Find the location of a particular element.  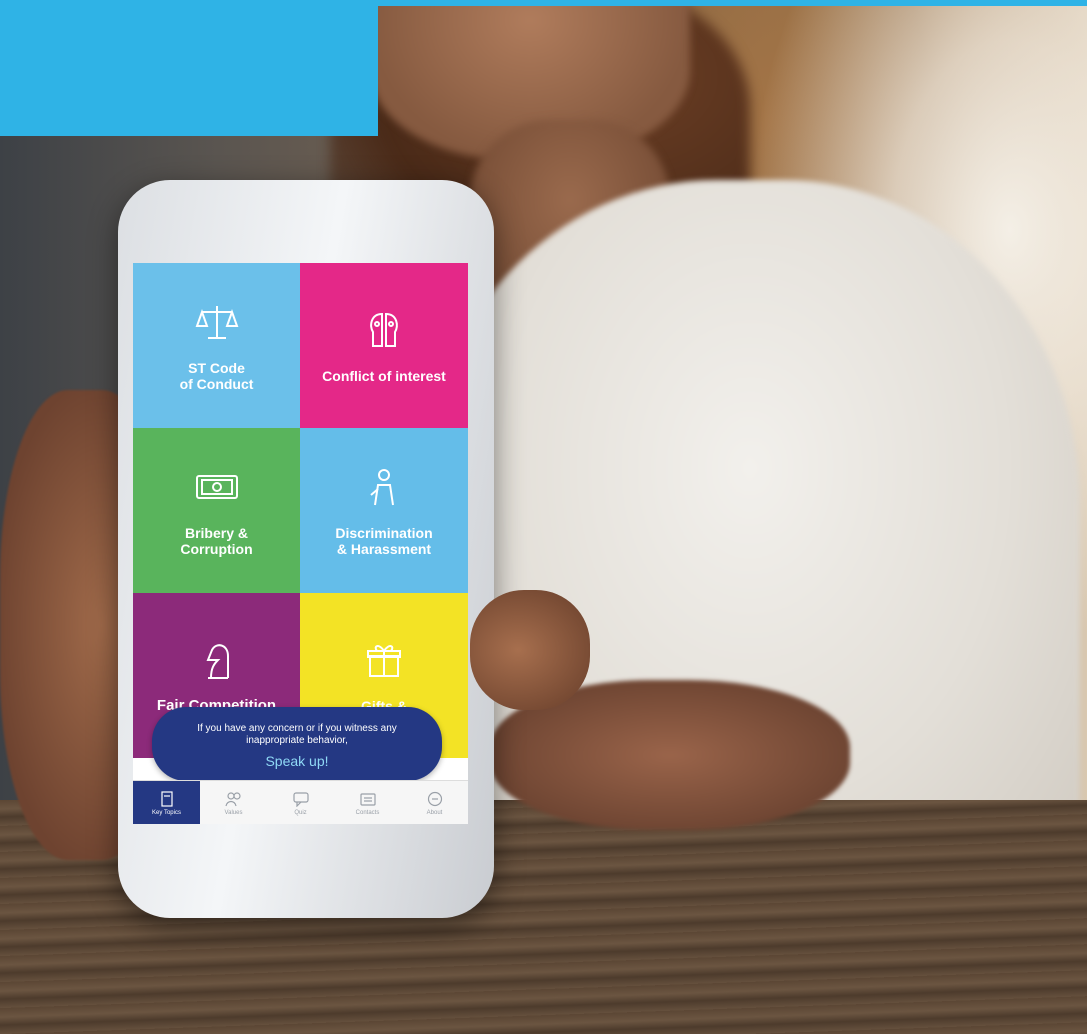

tab-key-topics: Key Topics is located at coordinates (166, 802).